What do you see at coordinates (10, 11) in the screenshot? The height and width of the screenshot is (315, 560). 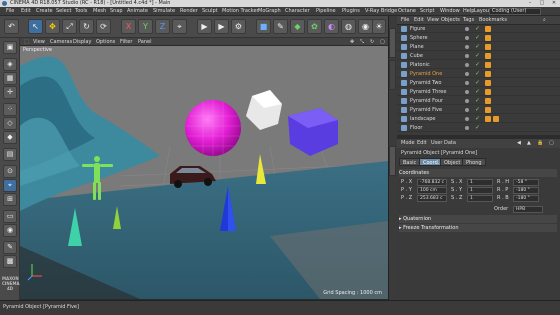 I see `menu-file: File` at bounding box center [10, 11].